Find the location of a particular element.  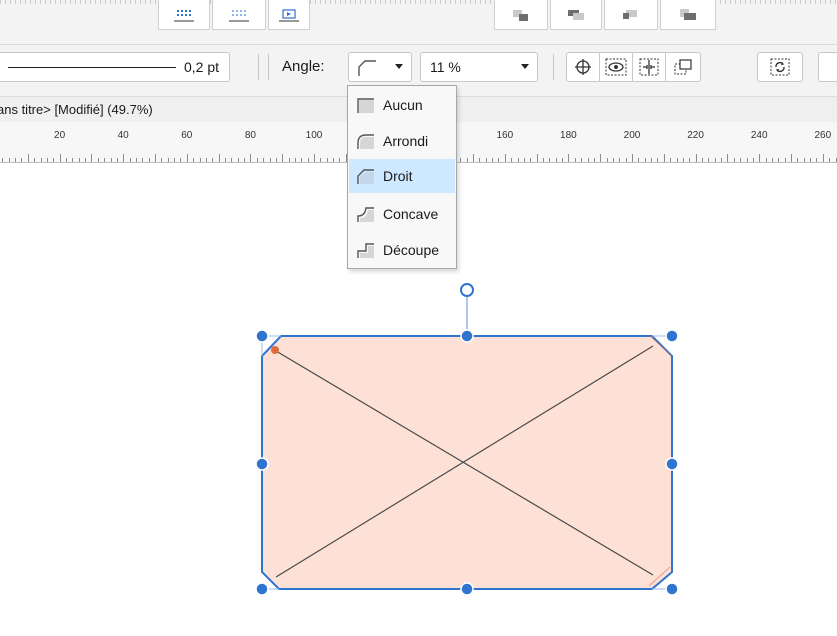

corner-size-value: 11 % is located at coordinates (445, 67).